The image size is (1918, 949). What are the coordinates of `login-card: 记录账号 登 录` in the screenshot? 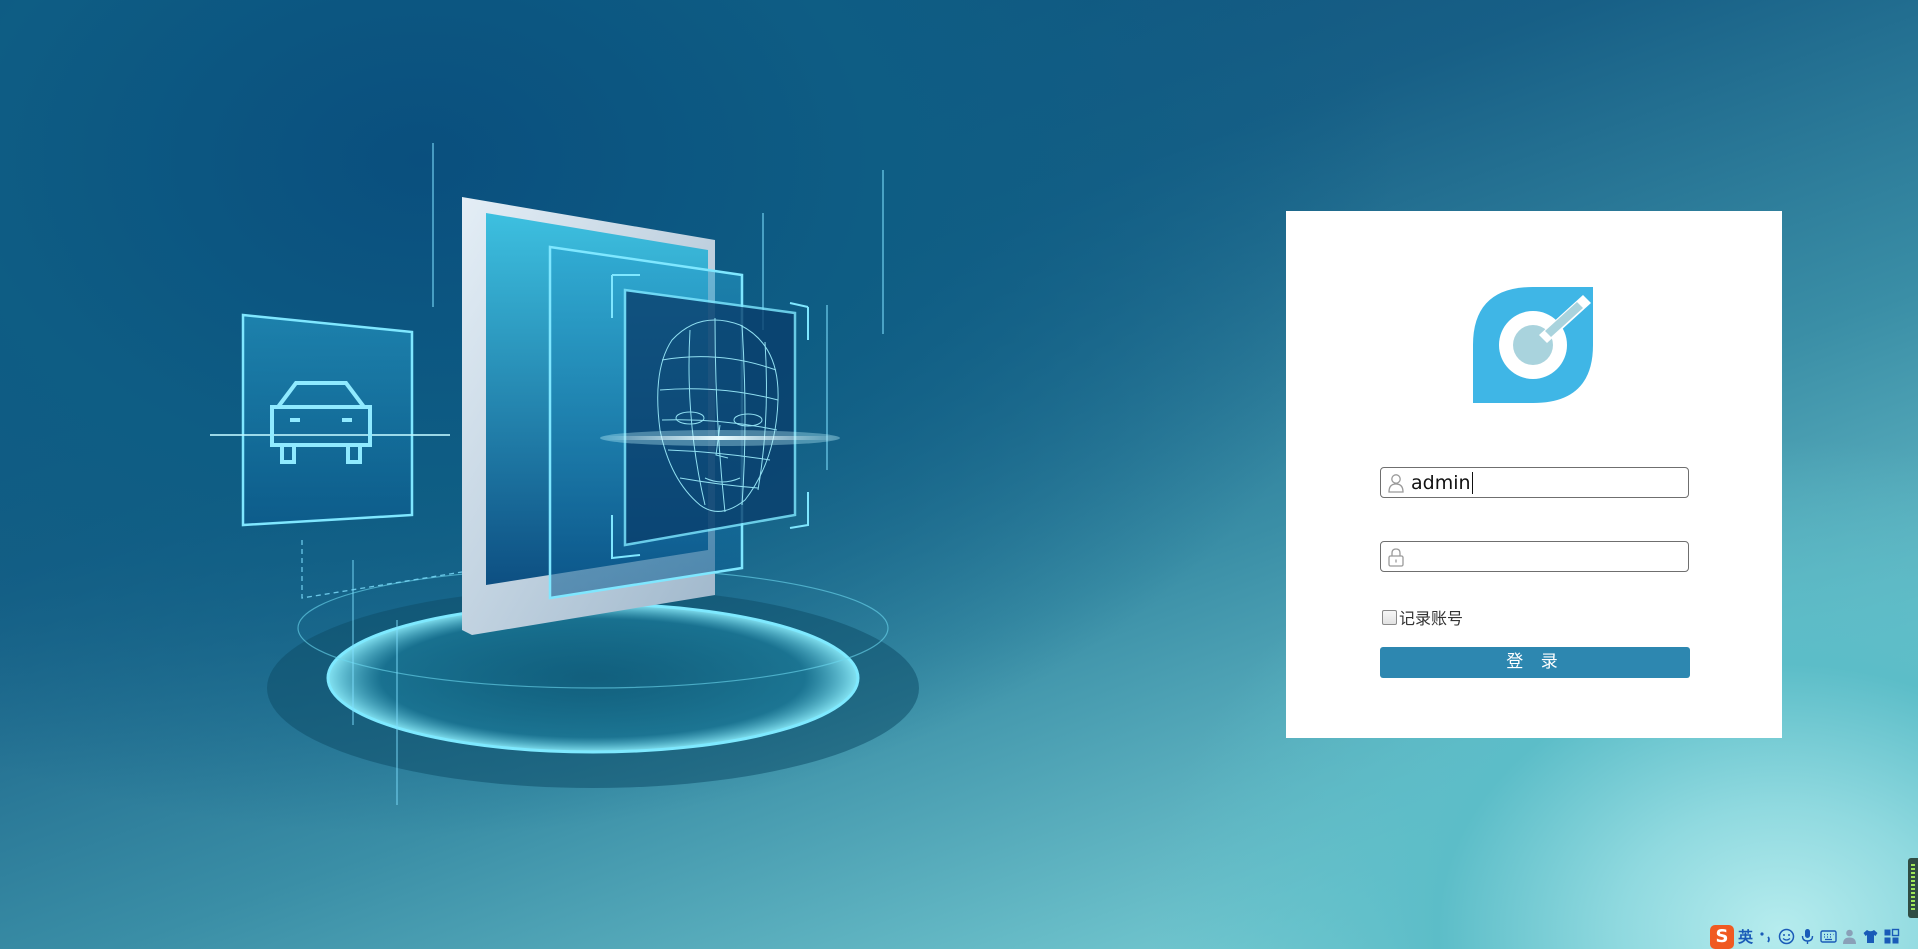 It's located at (1534, 474).